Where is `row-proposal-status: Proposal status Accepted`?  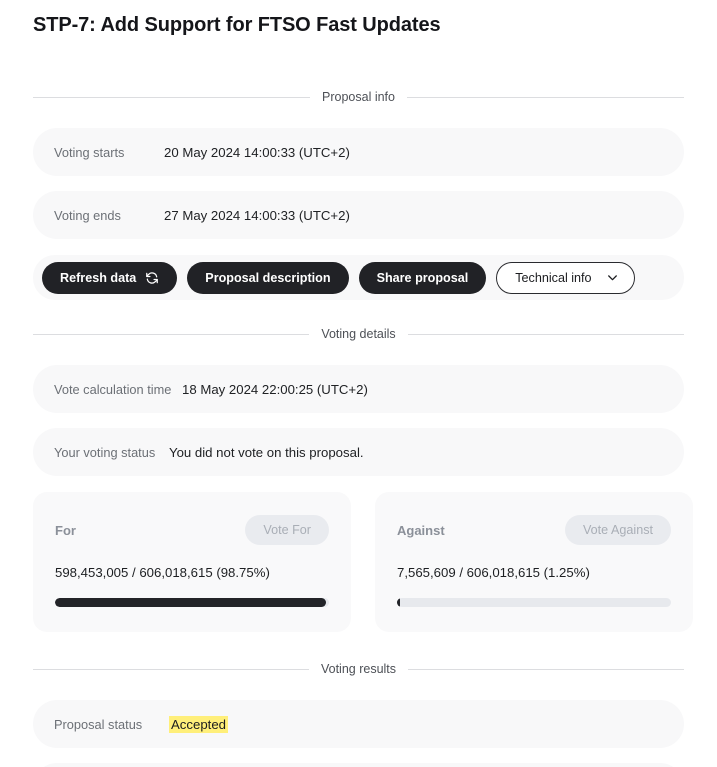
row-proposal-status: Proposal status Accepted is located at coordinates (358, 724).